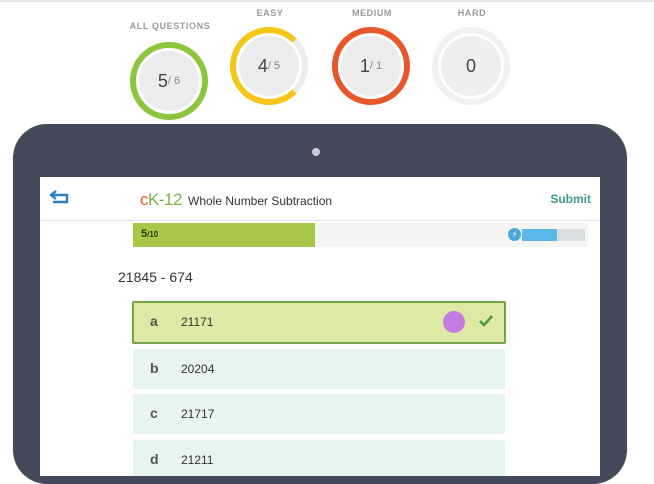 This screenshot has width=654, height=484. What do you see at coordinates (155, 277) in the screenshot?
I see `question-text: 21845 - 674` at bounding box center [155, 277].